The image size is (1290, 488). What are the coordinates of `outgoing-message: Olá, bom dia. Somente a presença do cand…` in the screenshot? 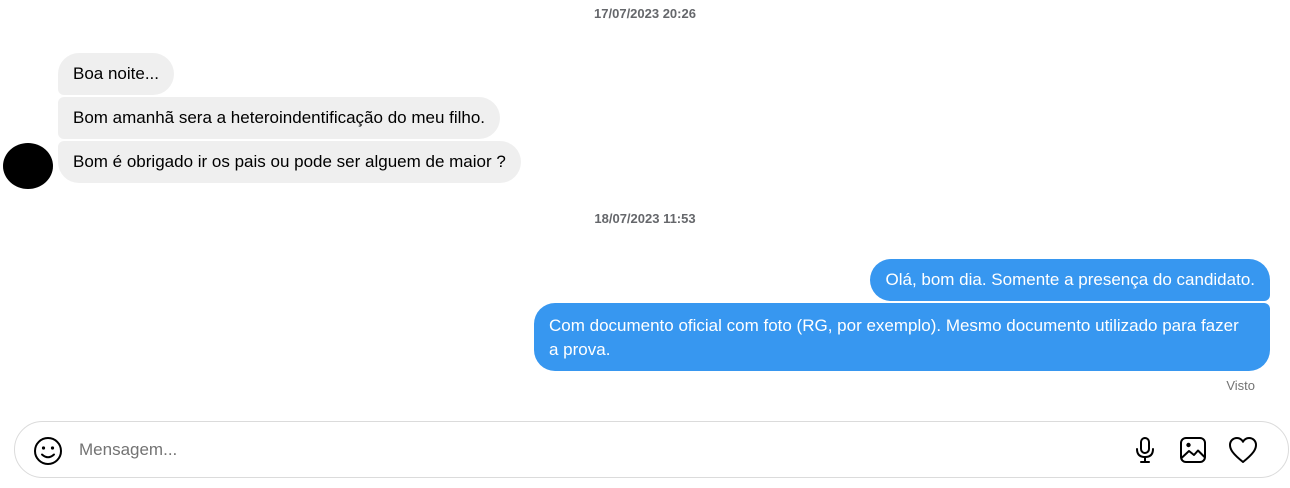 It's located at (1070, 280).